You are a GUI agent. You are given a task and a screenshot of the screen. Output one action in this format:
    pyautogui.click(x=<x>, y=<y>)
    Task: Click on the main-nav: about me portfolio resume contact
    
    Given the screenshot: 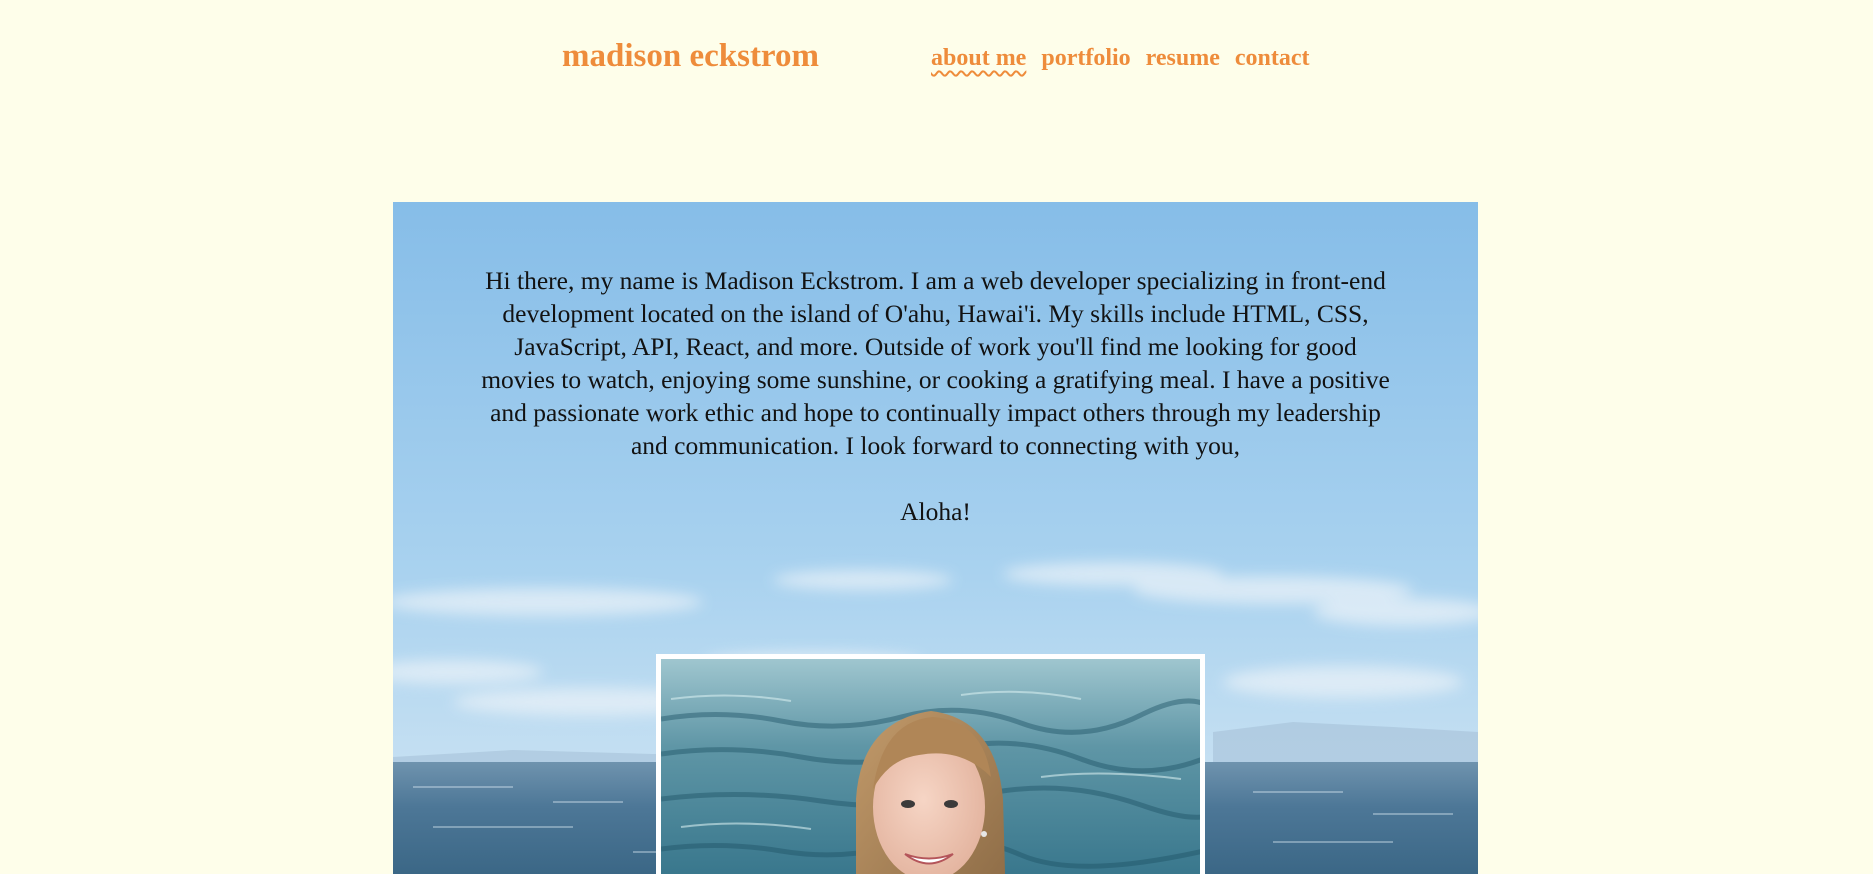 What is the action you would take?
    pyautogui.click(x=1120, y=58)
    